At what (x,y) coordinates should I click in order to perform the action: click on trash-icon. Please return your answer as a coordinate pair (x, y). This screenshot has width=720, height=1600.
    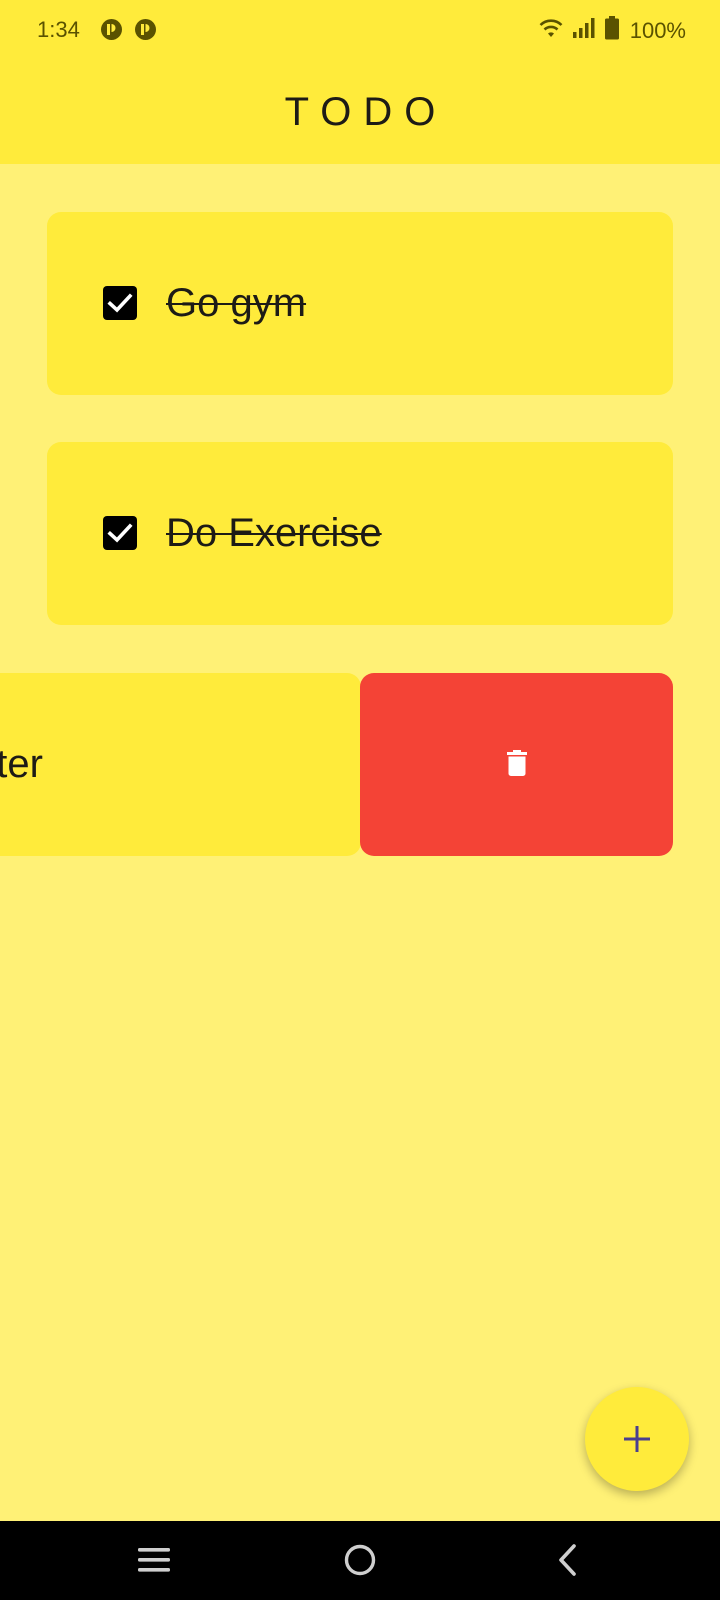
    Looking at the image, I should click on (517, 763).